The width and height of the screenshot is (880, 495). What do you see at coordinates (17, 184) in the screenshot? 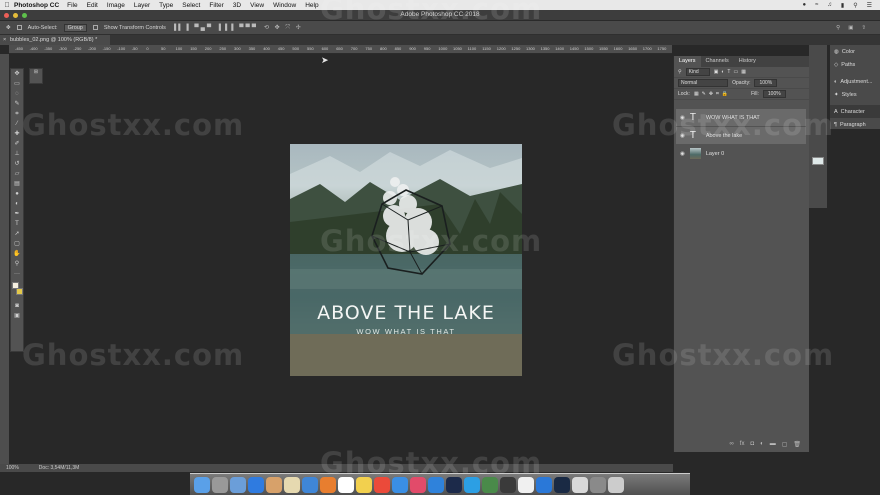
I see `gradient-tool-icon: ▤` at bounding box center [17, 184].